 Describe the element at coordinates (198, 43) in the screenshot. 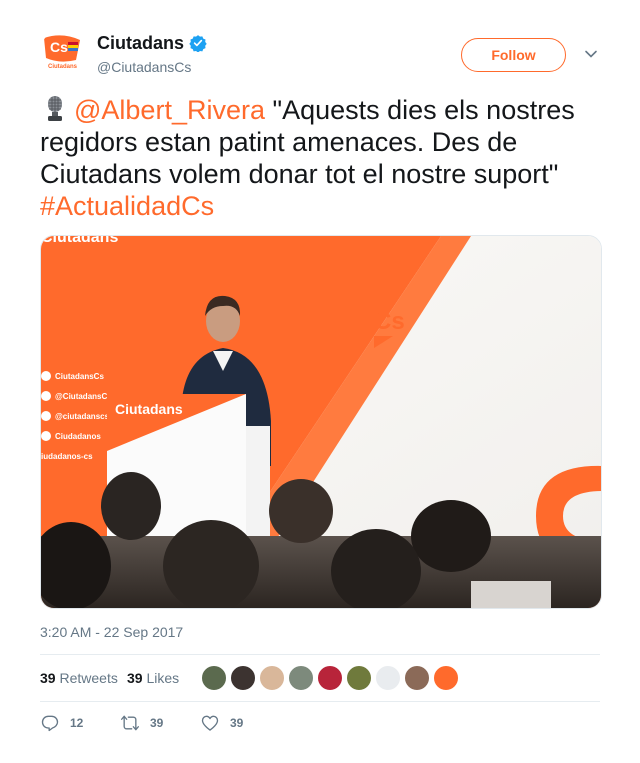

I see `verified-badge-icon` at that location.